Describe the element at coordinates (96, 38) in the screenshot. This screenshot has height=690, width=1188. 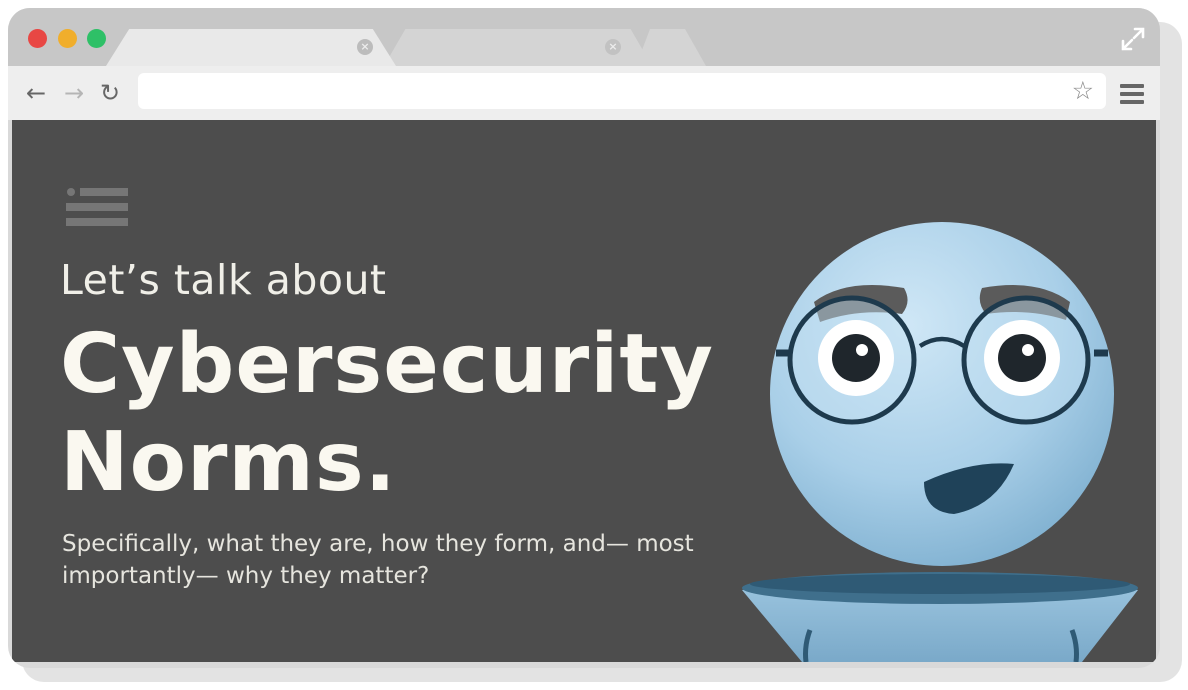
I see `maximize-window-button` at that location.